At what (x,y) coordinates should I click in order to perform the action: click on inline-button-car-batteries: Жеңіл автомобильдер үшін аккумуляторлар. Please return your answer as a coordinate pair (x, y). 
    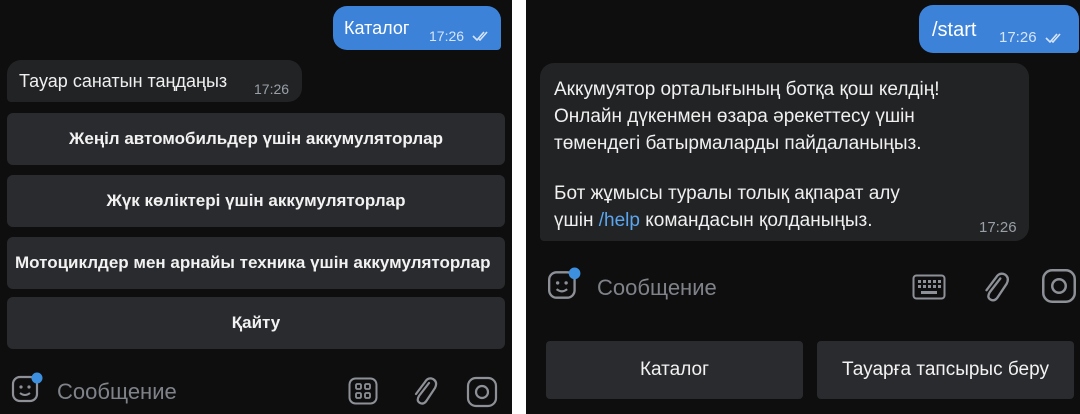
    Looking at the image, I should click on (256, 139).